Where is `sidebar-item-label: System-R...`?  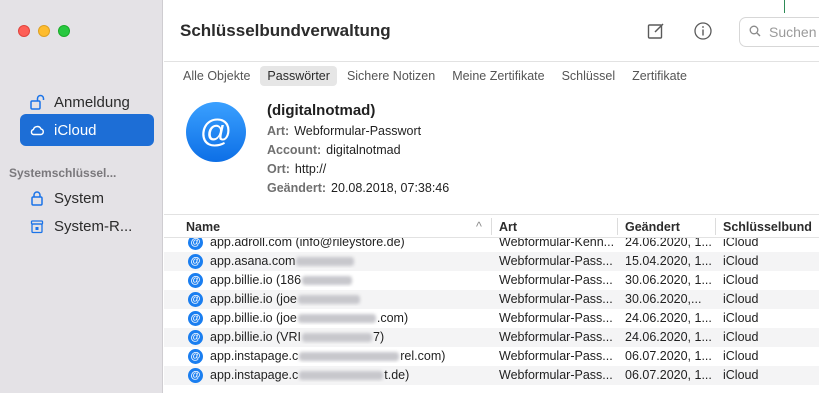
sidebar-item-label: System-R... is located at coordinates (93, 226).